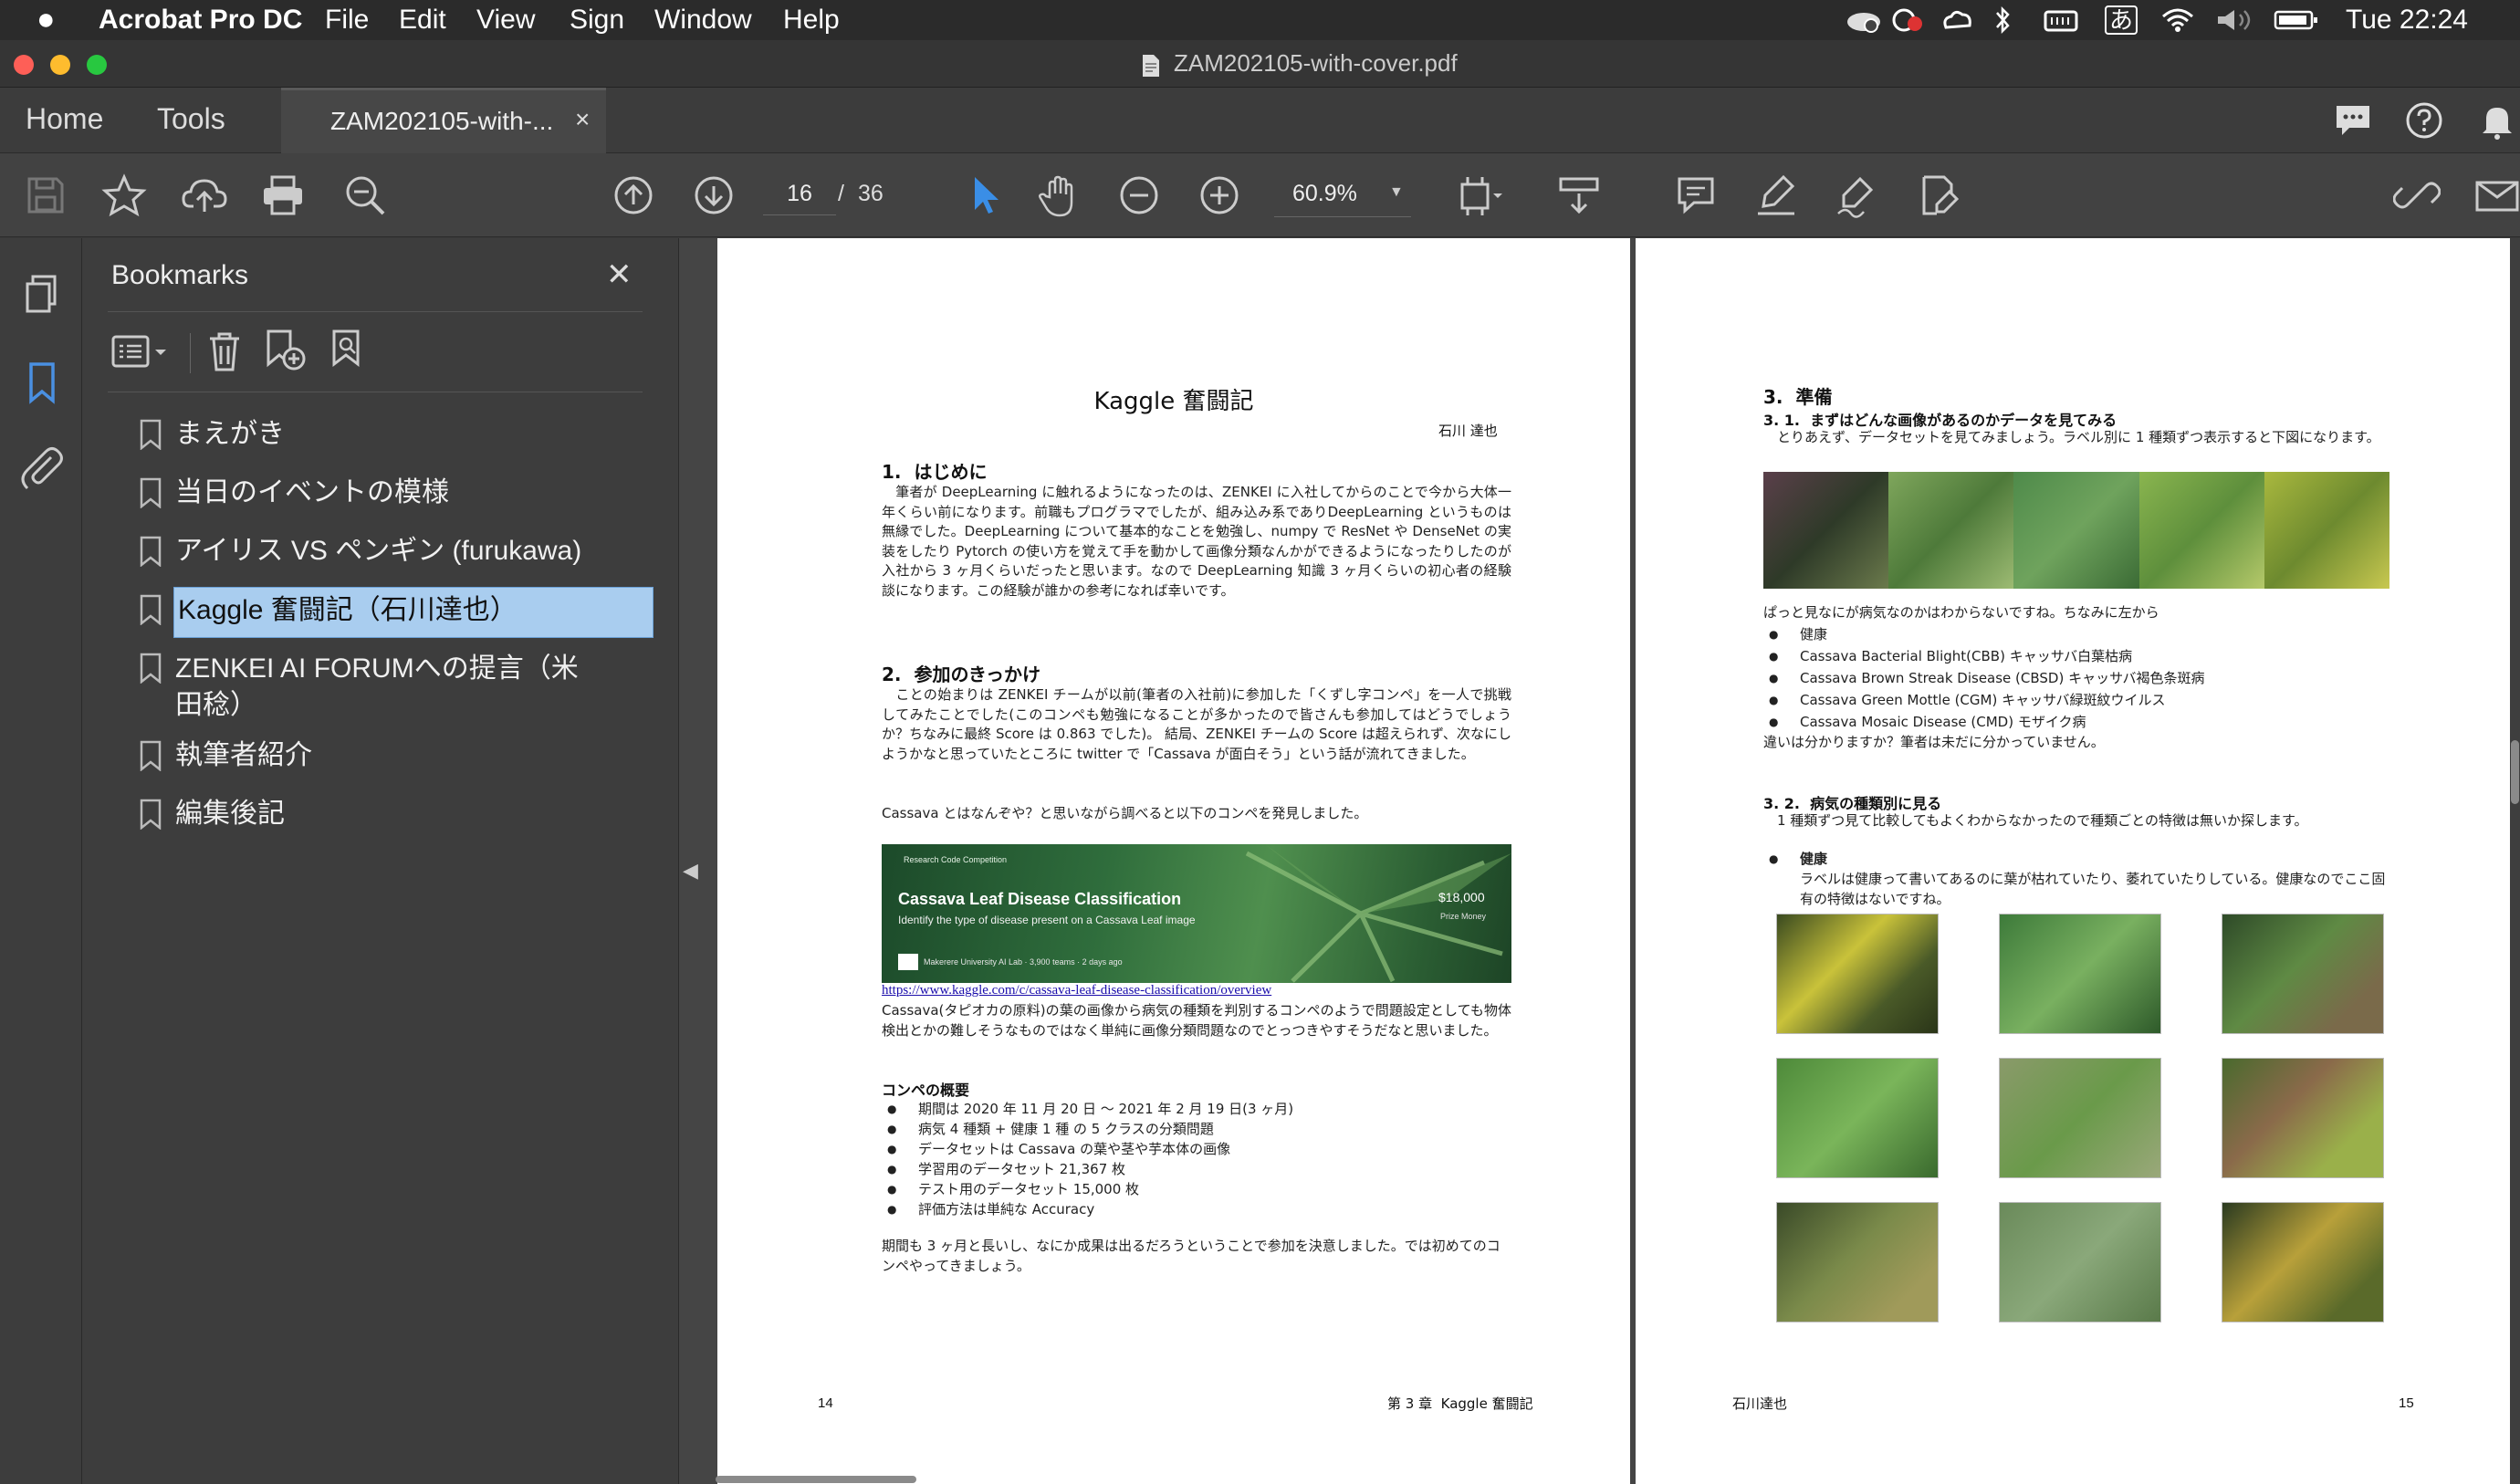 This screenshot has height=1484, width=2520. I want to click on menu-window: Window, so click(703, 20).